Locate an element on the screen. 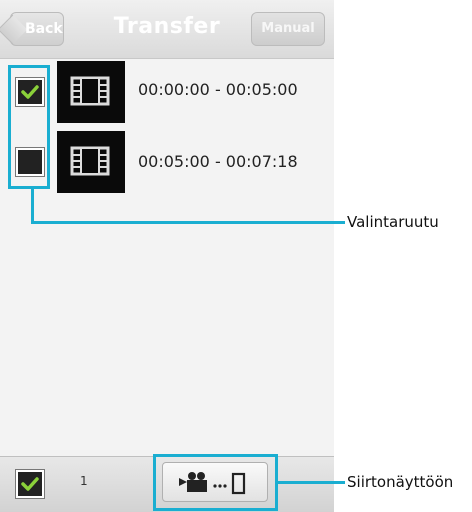 The height and width of the screenshot is (512, 472). transfer-button-highlight-box is located at coordinates (215, 482).